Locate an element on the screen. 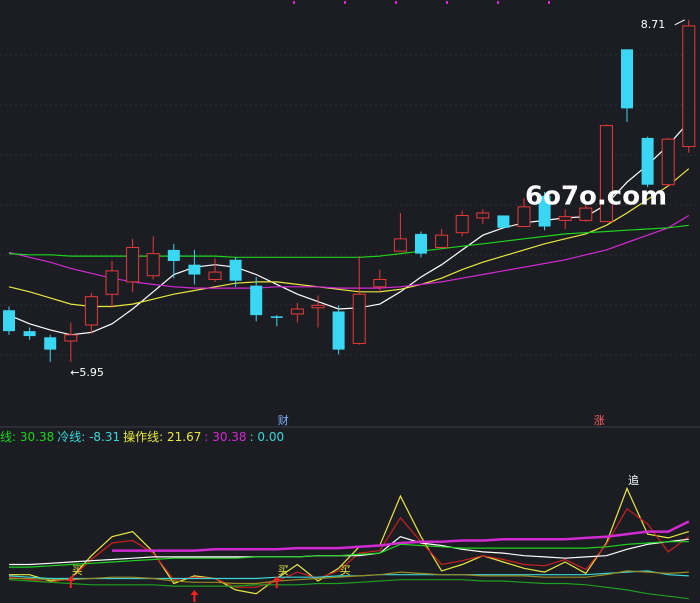  legend-item: 线: 30.38 is located at coordinates (27, 437).